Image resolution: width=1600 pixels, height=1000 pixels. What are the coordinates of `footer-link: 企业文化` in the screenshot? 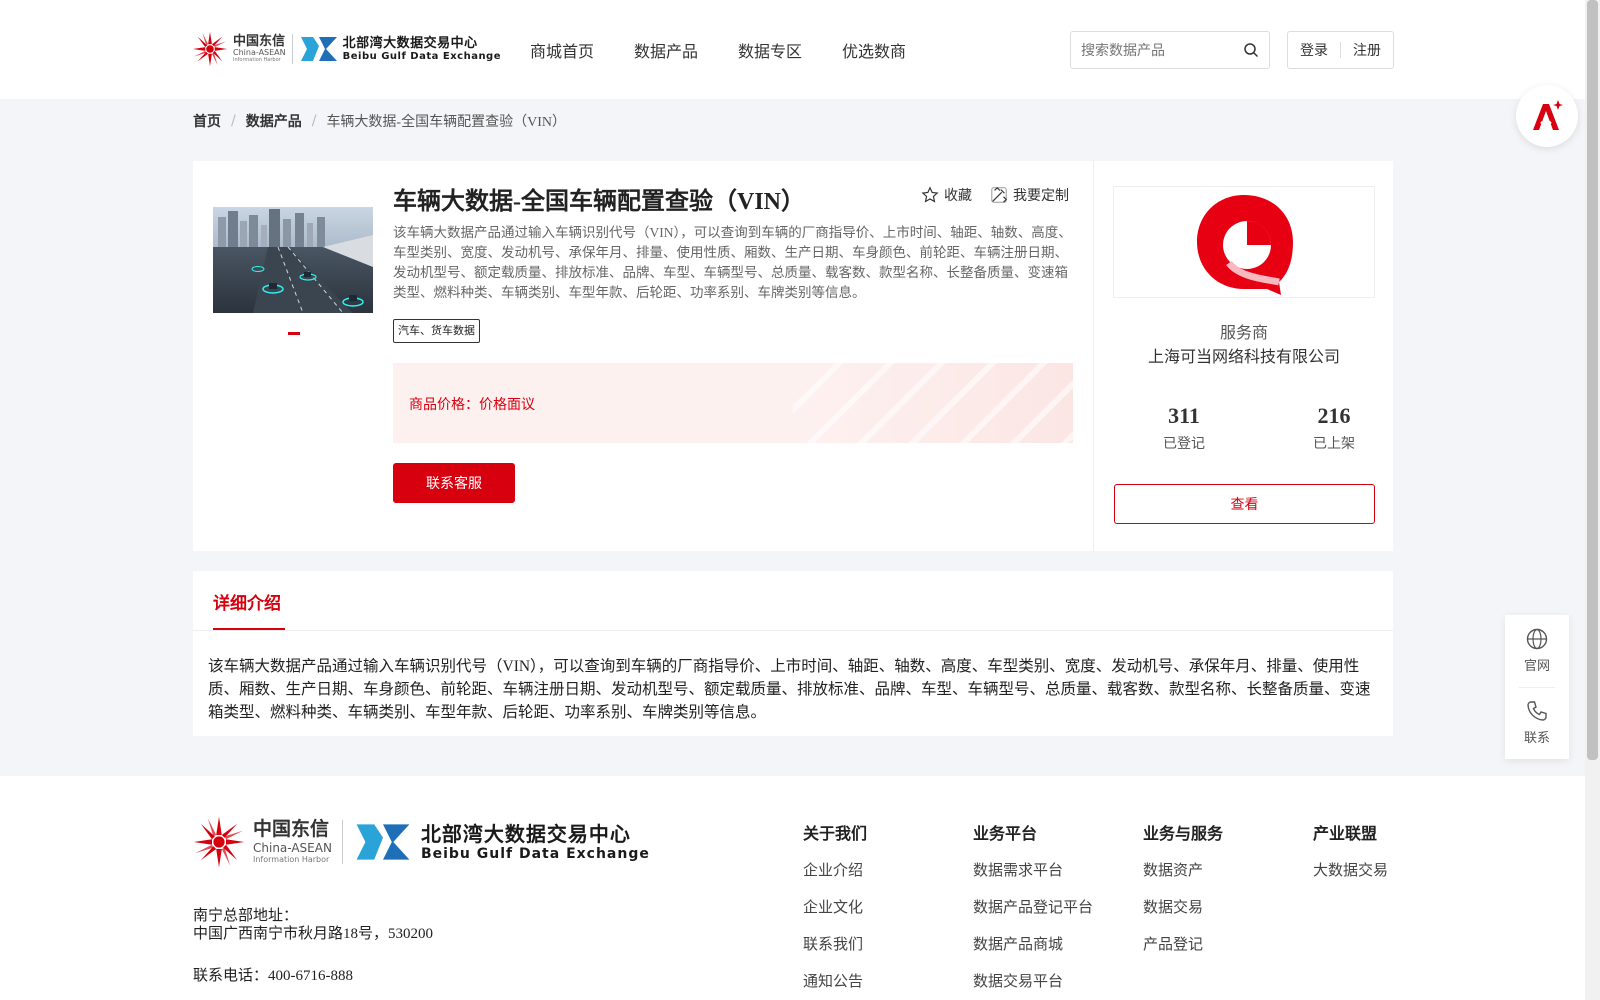 It's located at (835, 906).